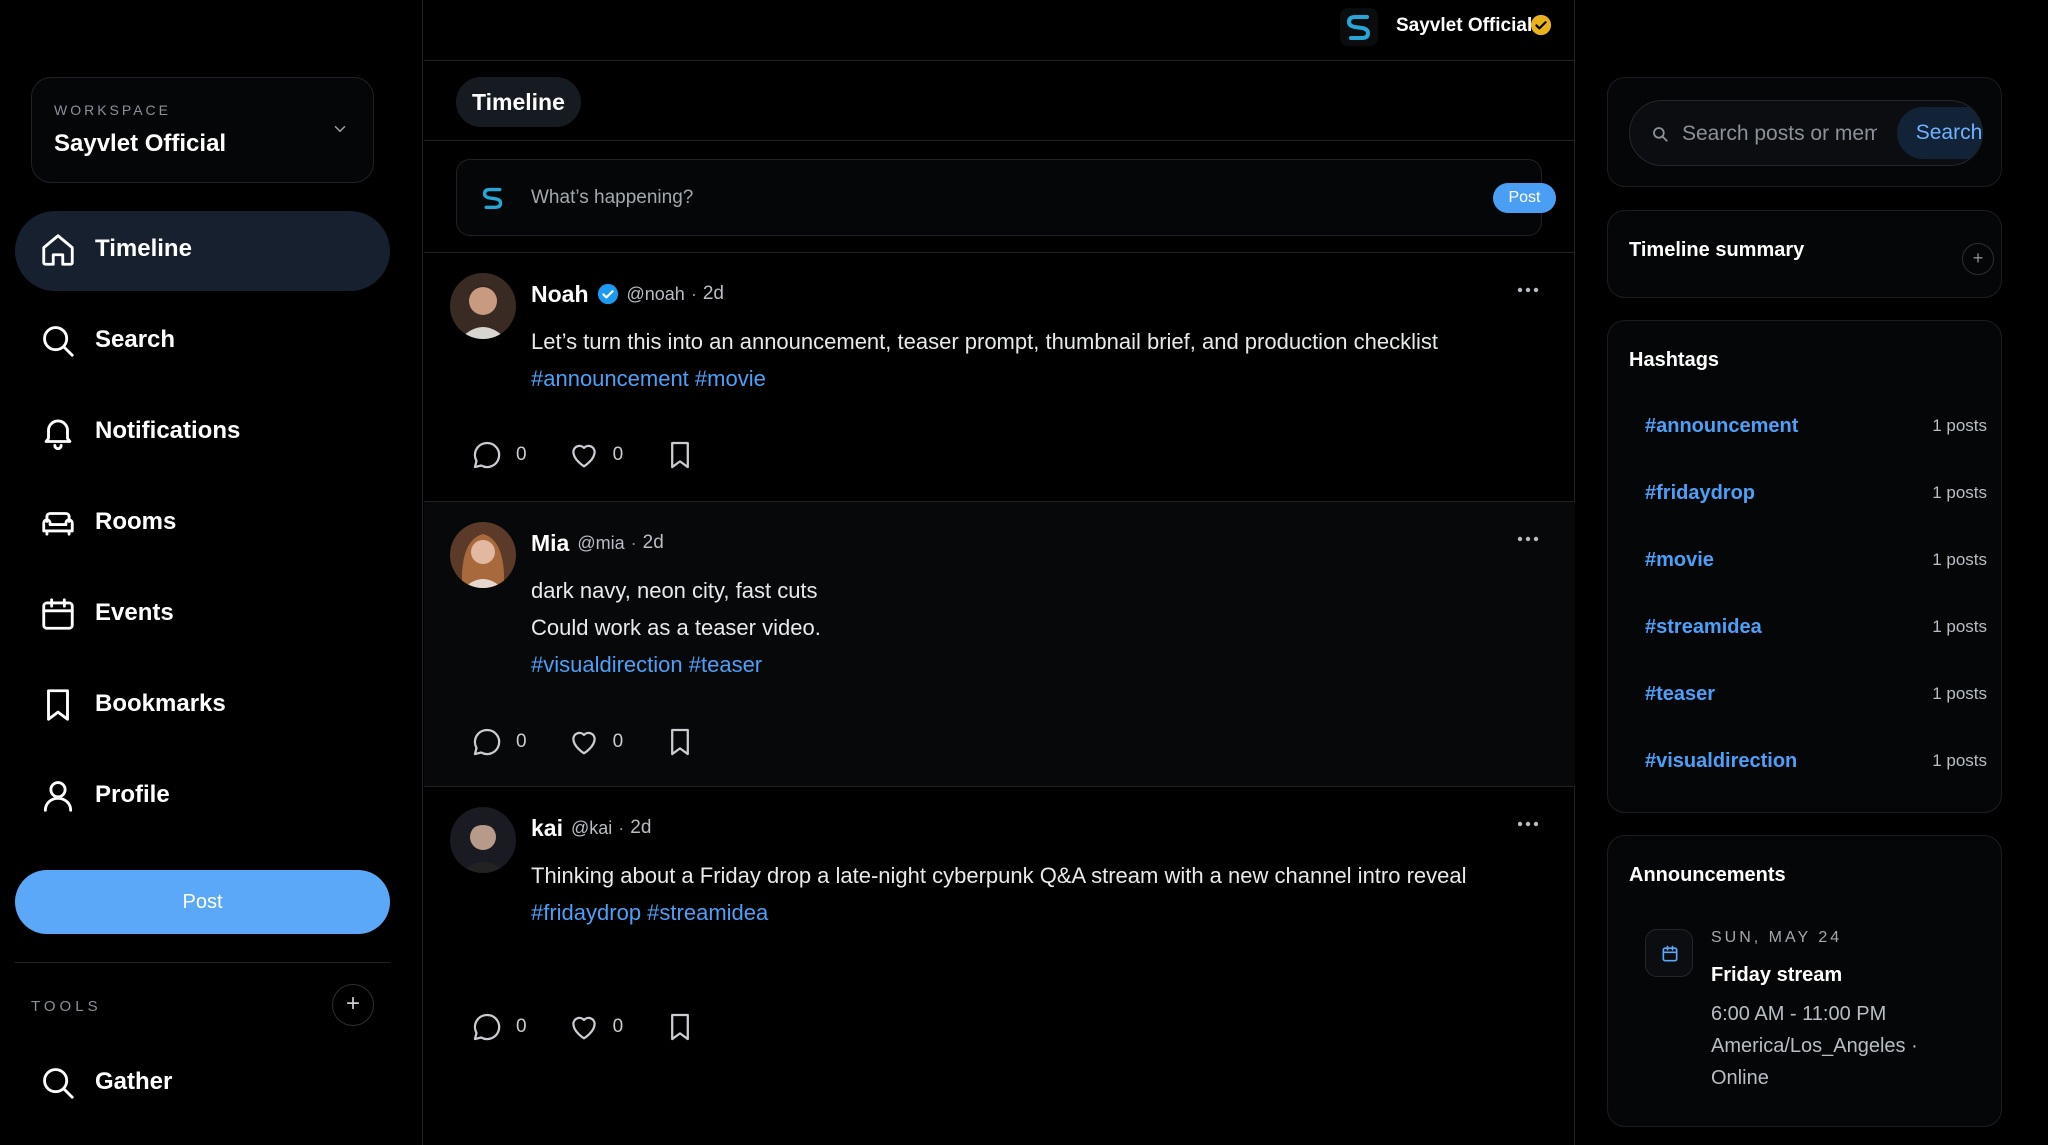 The image size is (2048, 1145). What do you see at coordinates (1939, 133) in the screenshot?
I see `search-button: Search` at bounding box center [1939, 133].